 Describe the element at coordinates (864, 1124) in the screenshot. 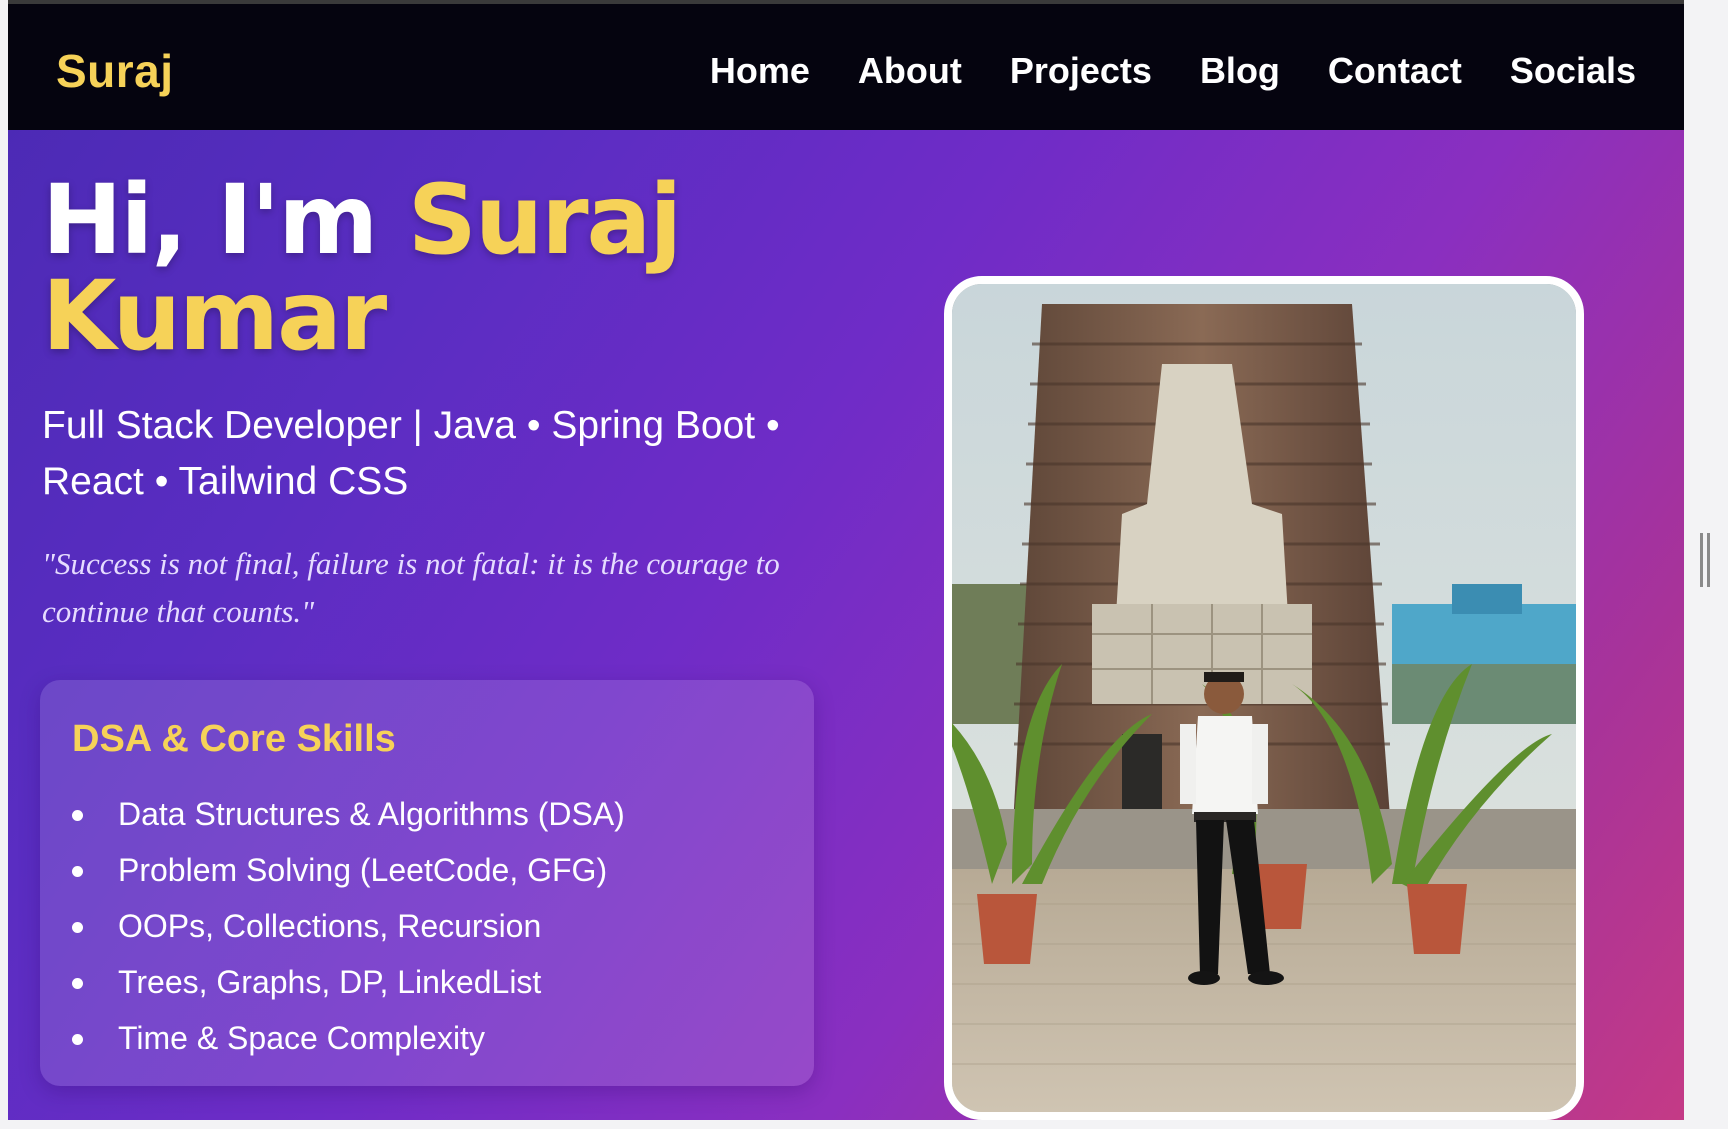

I see `window-bottom-border` at that location.